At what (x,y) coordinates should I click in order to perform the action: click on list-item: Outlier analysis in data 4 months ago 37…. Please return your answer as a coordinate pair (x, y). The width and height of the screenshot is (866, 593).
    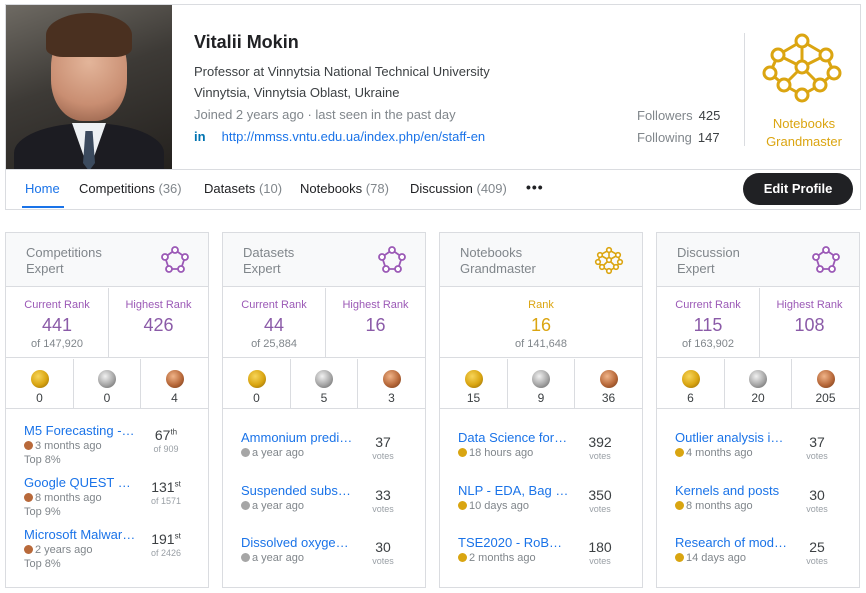
    Looking at the image, I should click on (758, 456).